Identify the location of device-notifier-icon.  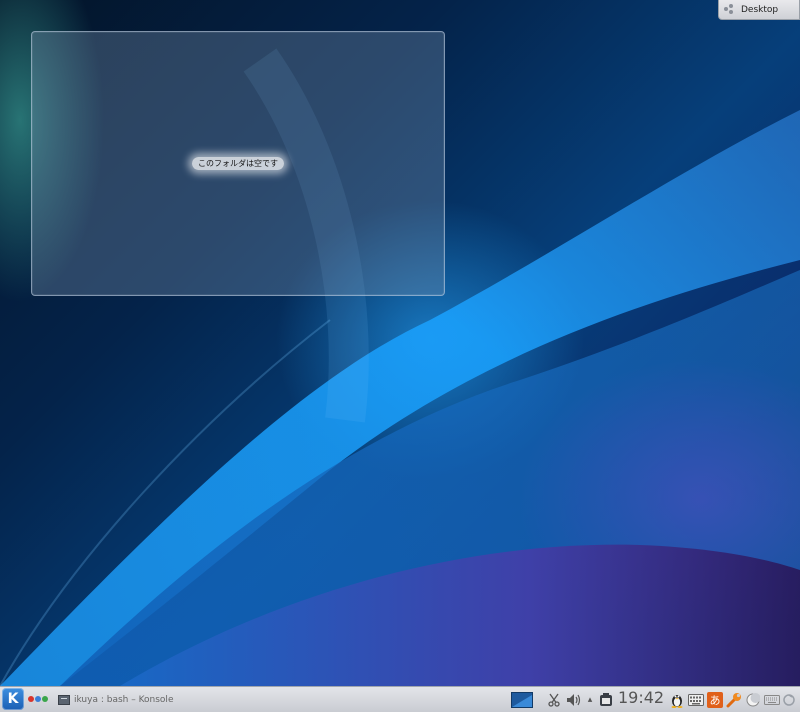
(606, 699).